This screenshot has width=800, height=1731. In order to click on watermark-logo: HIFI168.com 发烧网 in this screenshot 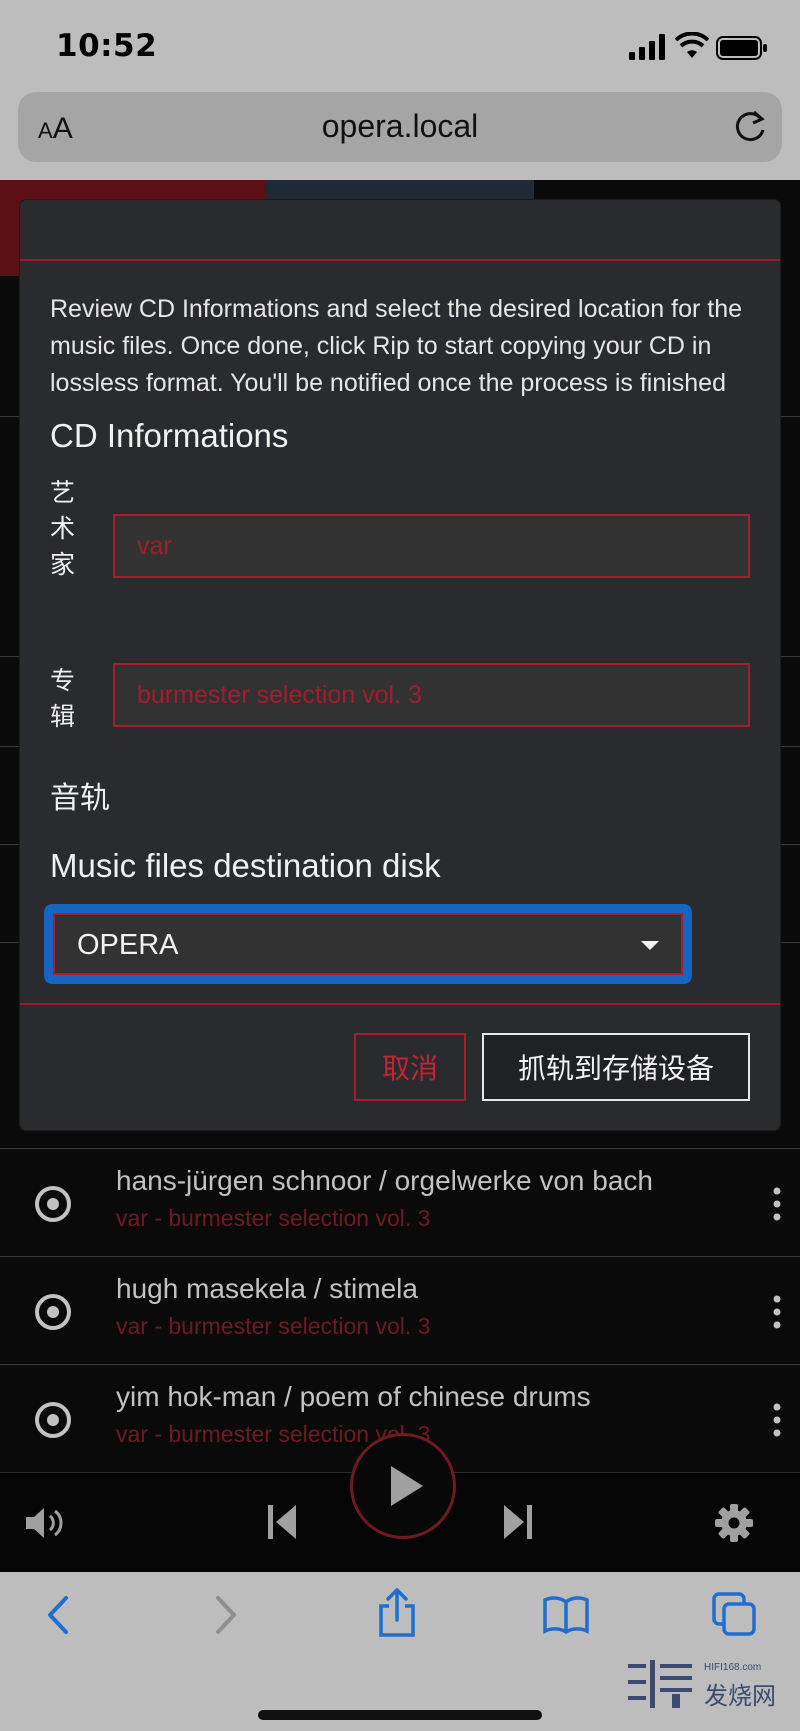, I will do `click(706, 1684)`.